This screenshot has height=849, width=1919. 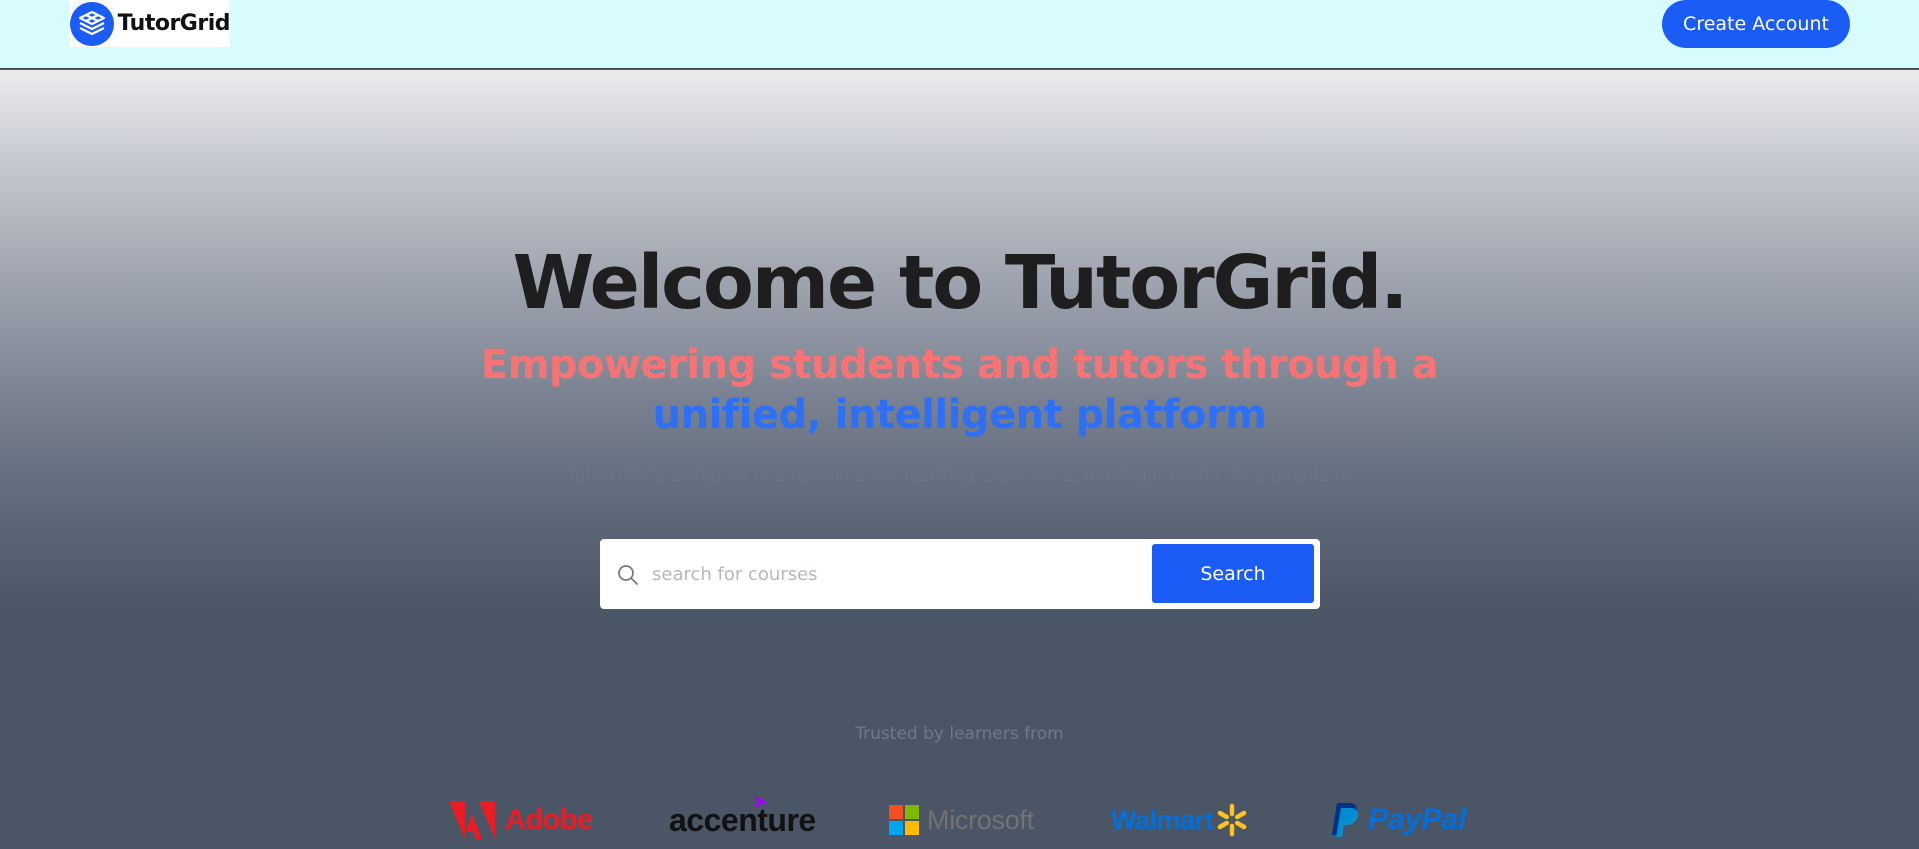 What do you see at coordinates (92, 23) in the screenshot?
I see `tutorgrid-logo-icon` at bounding box center [92, 23].